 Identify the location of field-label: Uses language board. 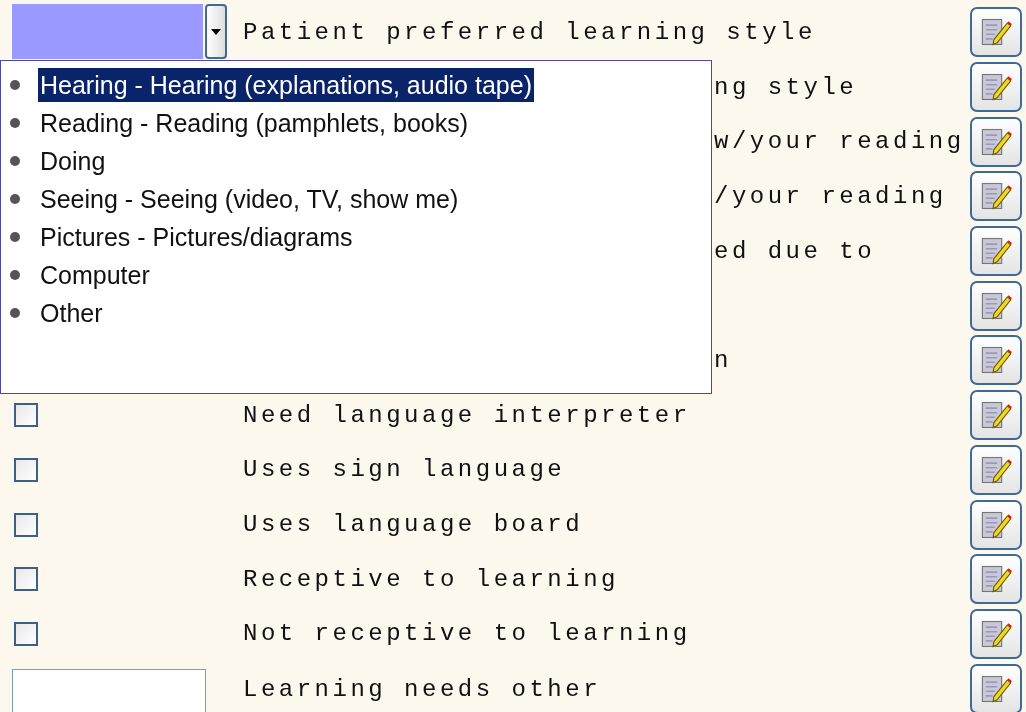
(413, 525).